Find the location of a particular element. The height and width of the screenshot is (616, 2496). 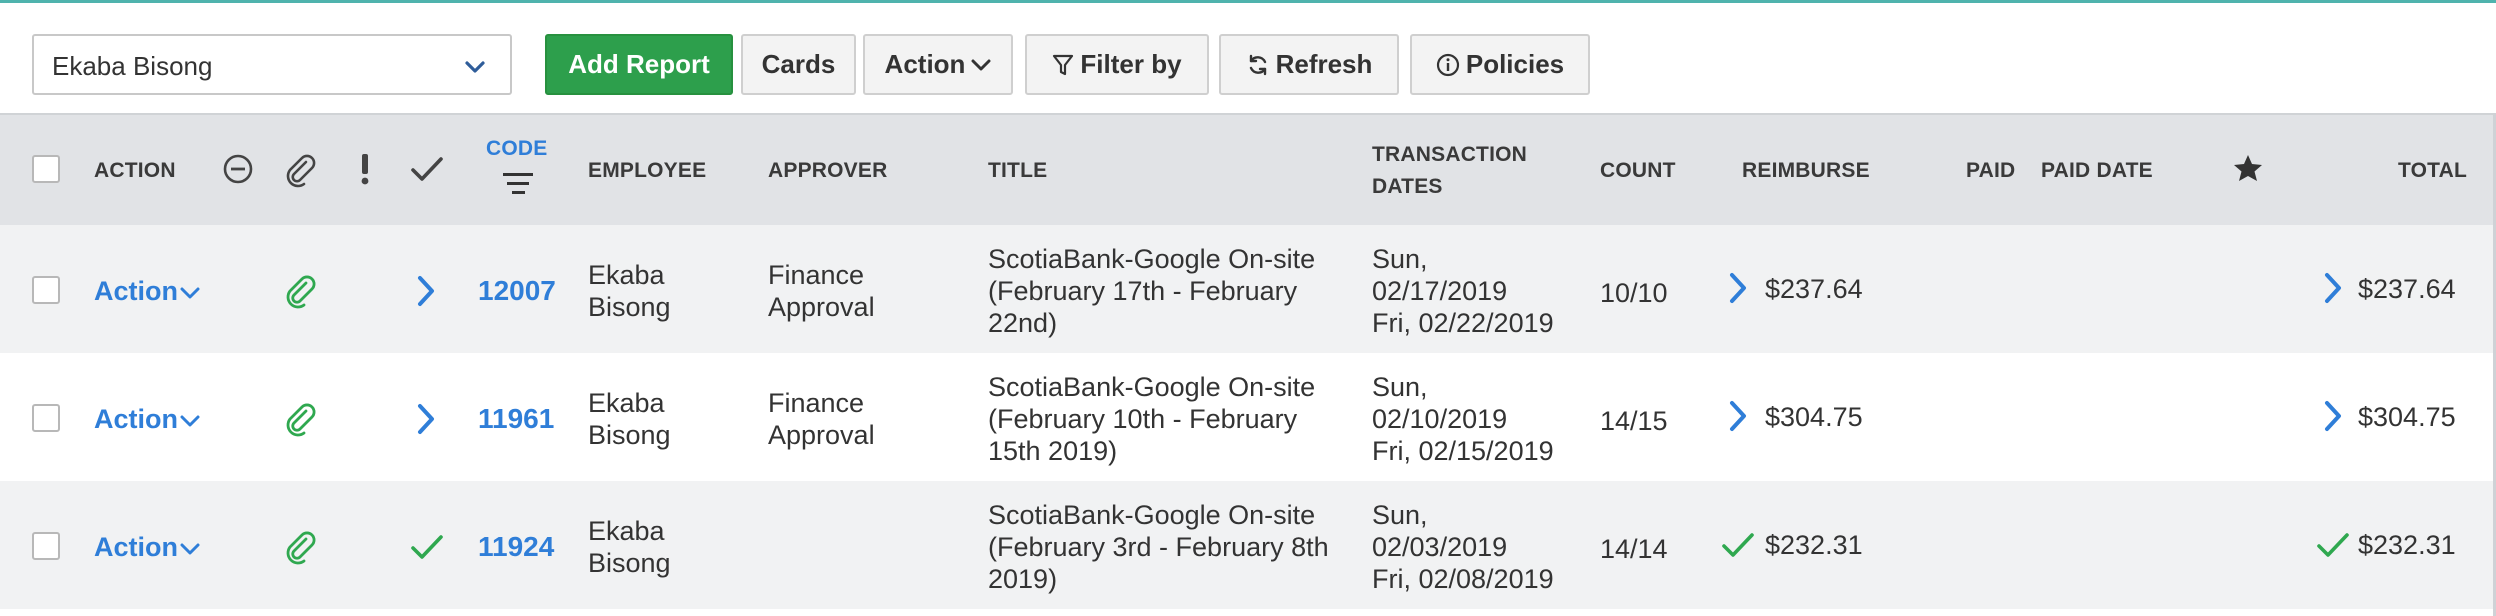

row-title-line3: 15th 2019) is located at coordinates (1053, 451).